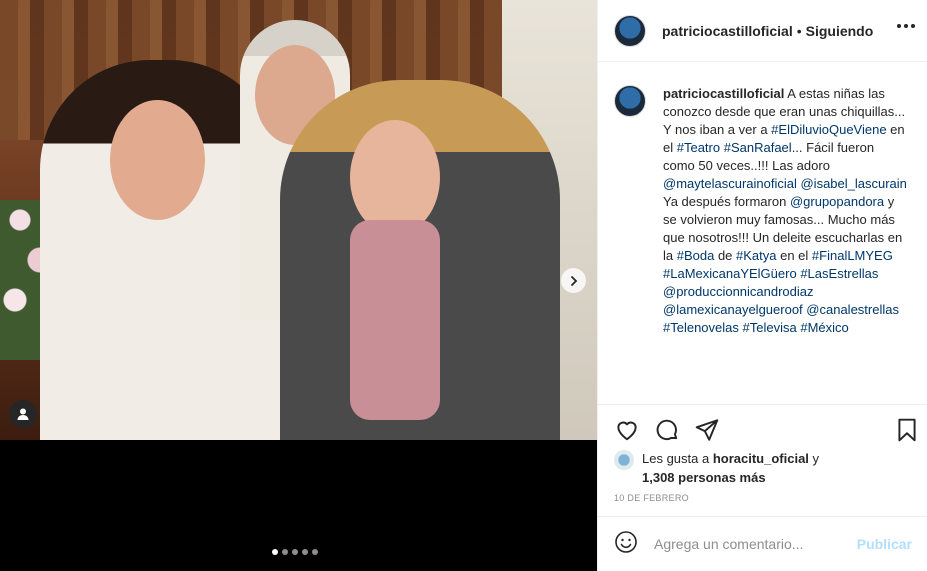 The width and height of the screenshot is (927, 571). I want to click on likes-and: y, so click(816, 458).